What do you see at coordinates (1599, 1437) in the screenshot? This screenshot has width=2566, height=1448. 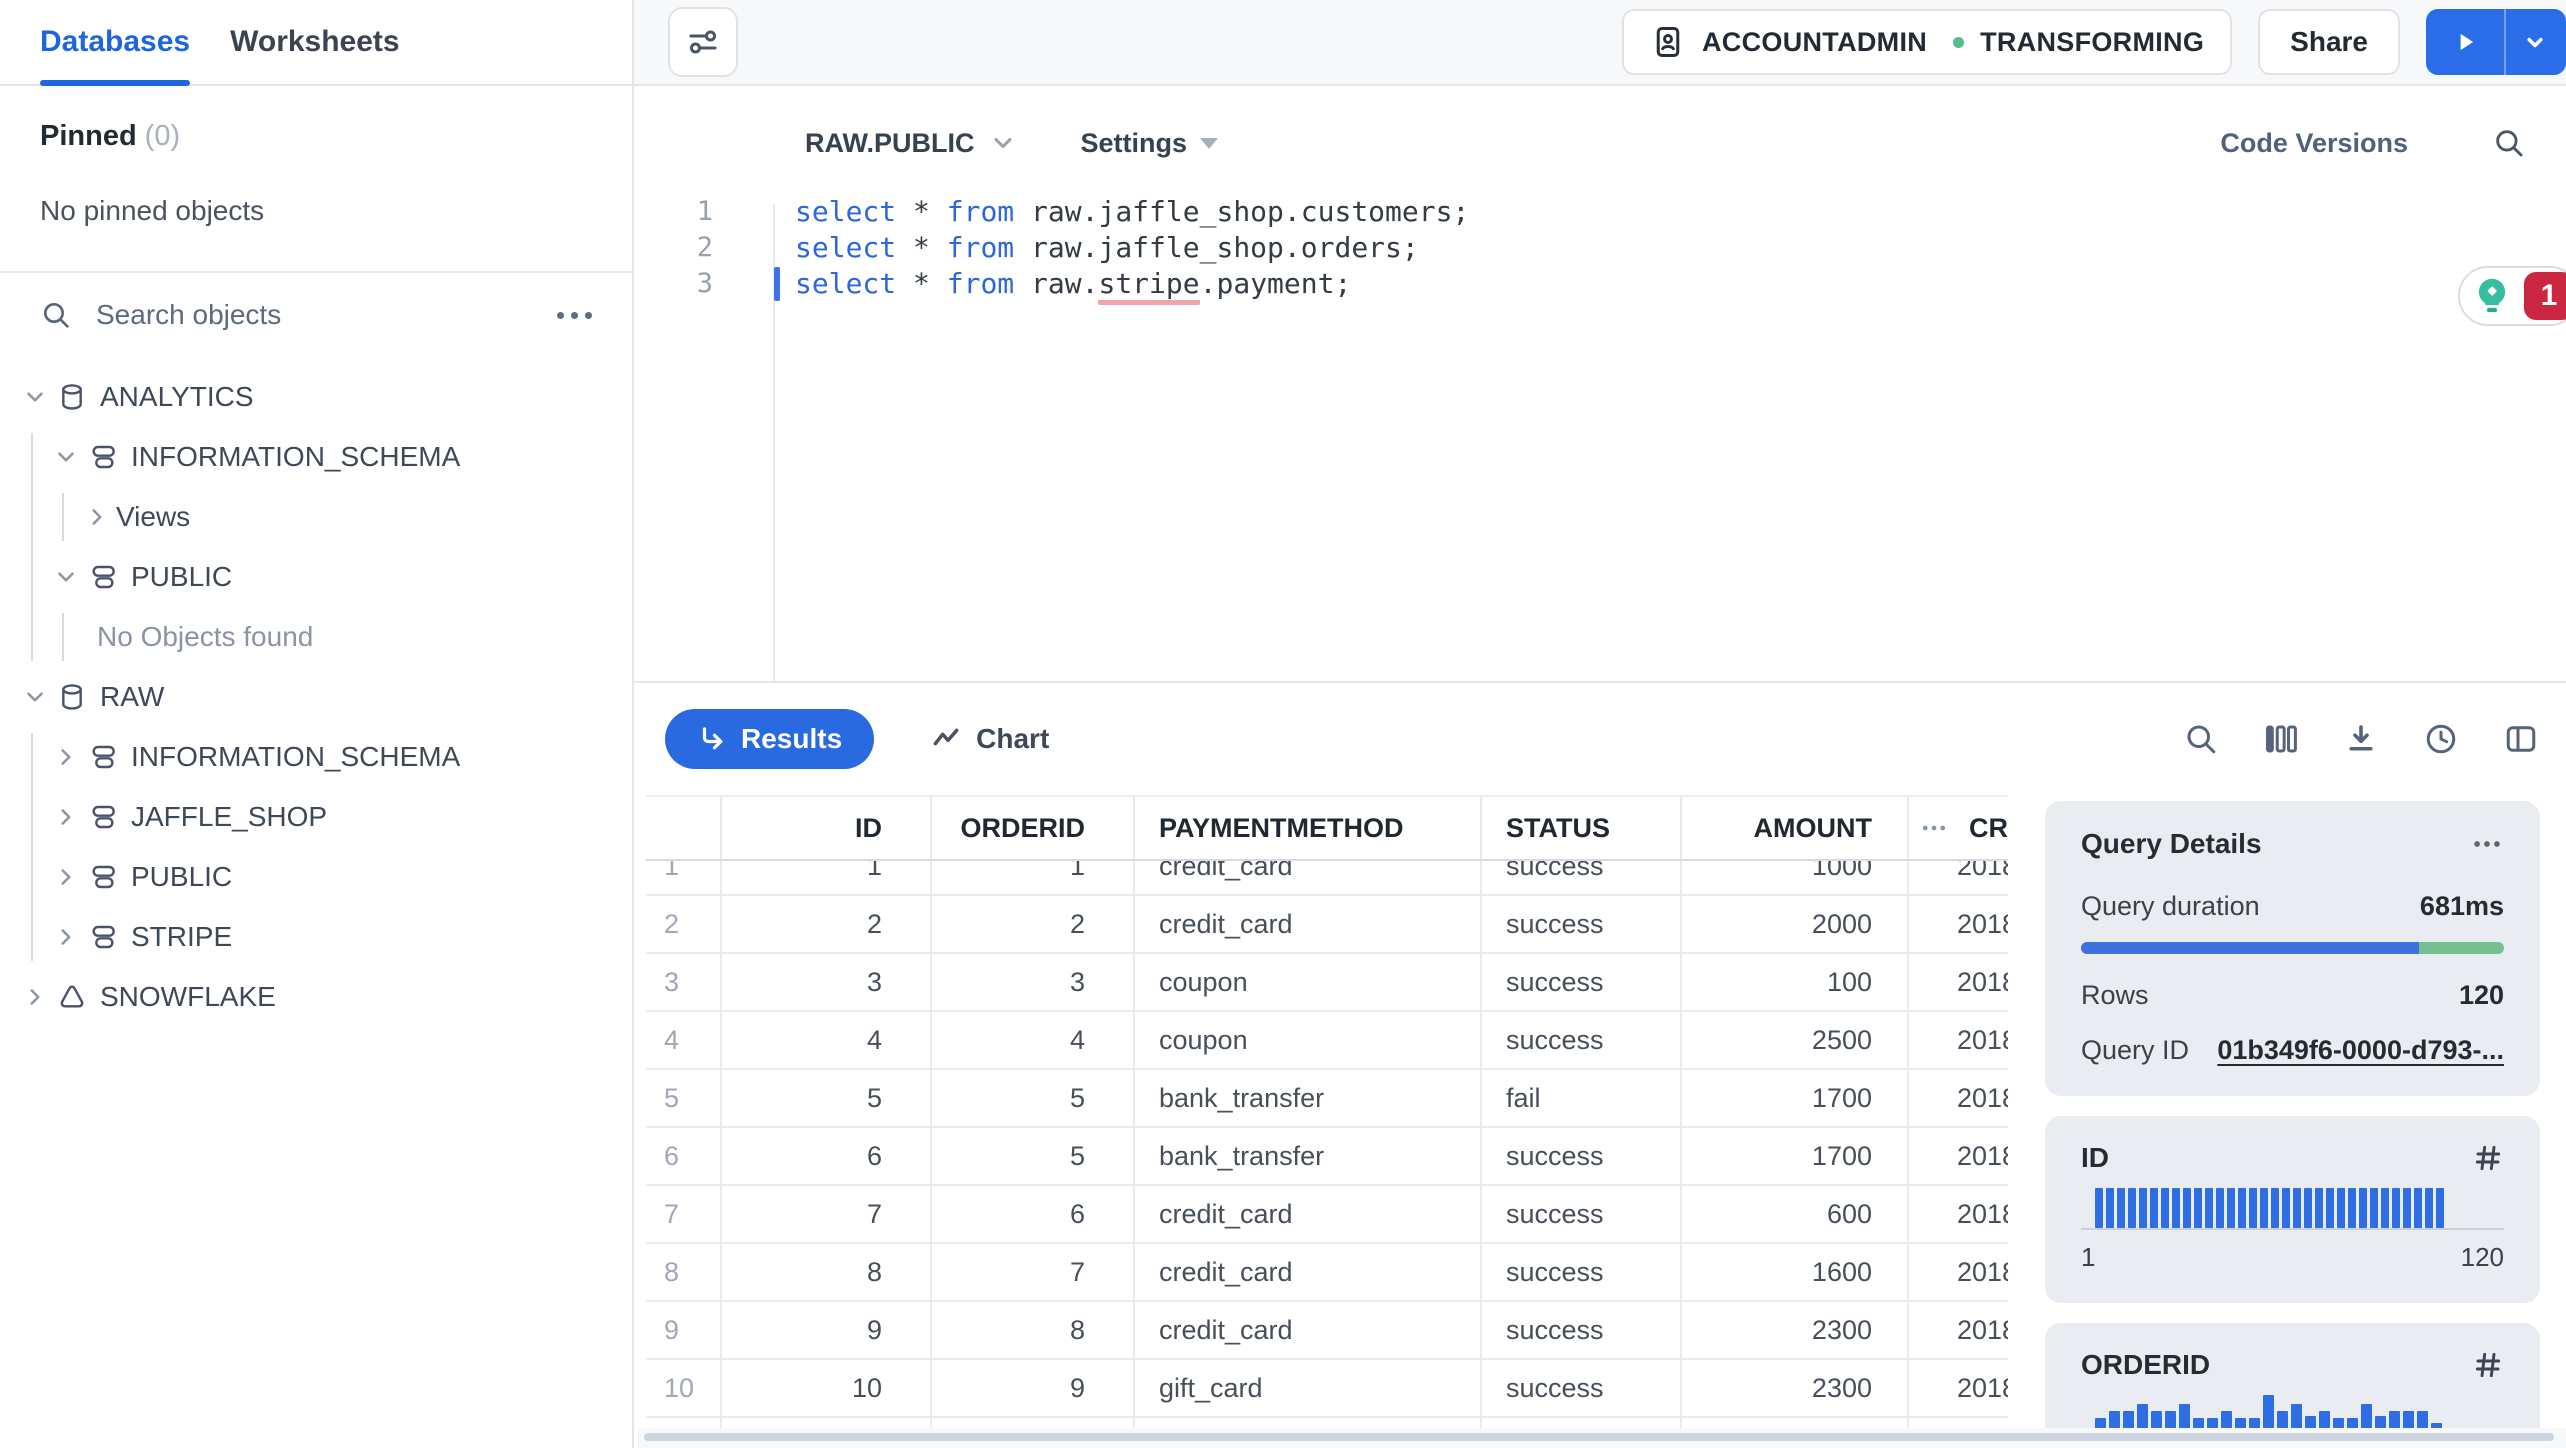 I see `scrollbar-thumb` at bounding box center [1599, 1437].